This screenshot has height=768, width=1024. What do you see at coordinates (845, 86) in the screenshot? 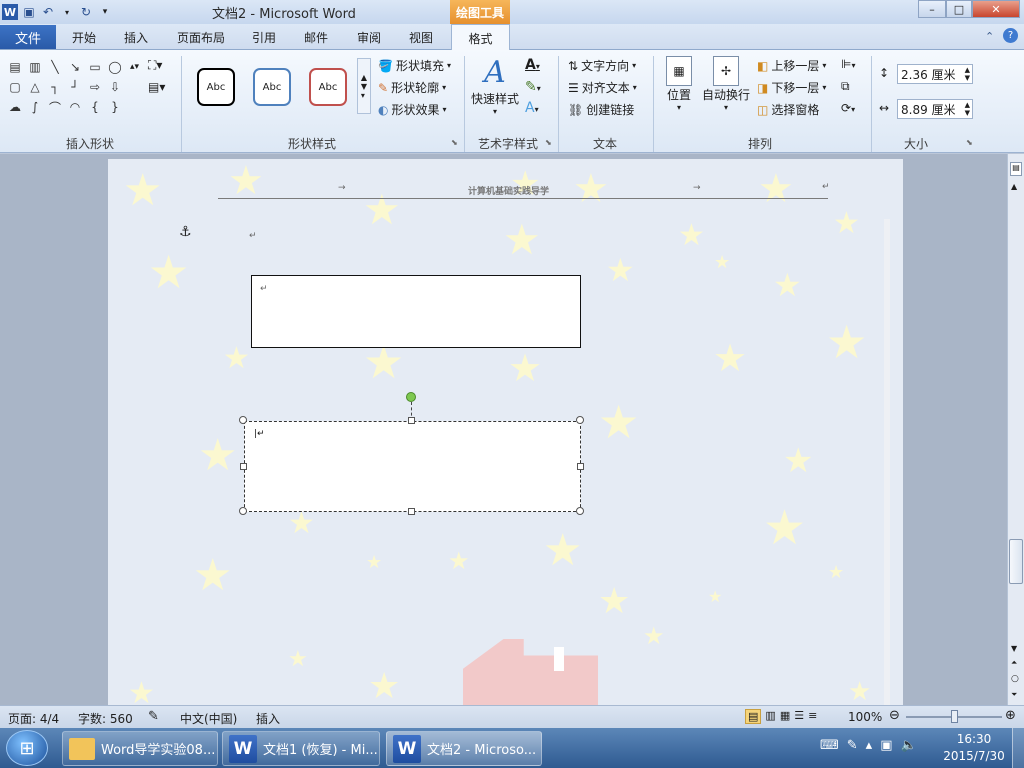
I see `group-icon: ⧉` at bounding box center [845, 86].